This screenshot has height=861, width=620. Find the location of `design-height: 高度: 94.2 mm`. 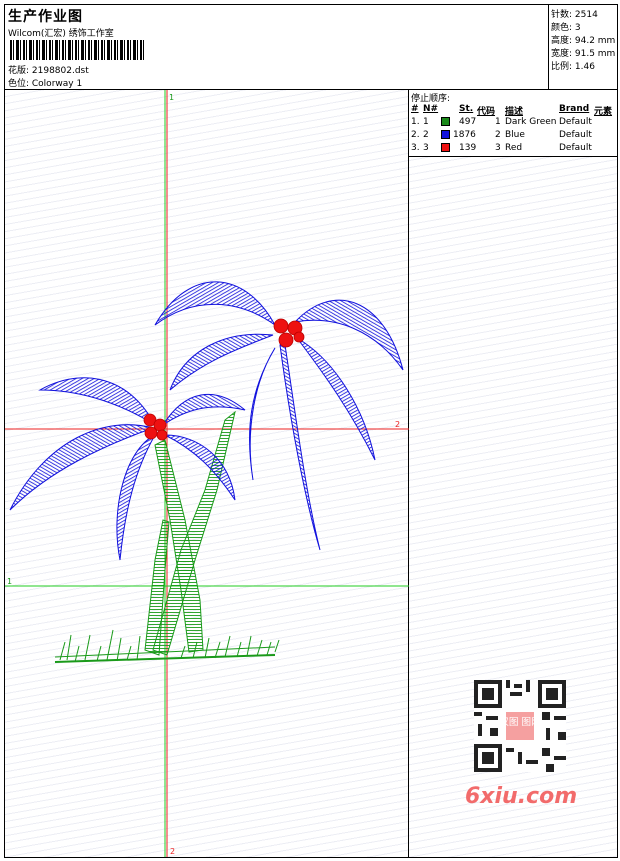

design-height: 高度: 94.2 mm is located at coordinates (583, 41).